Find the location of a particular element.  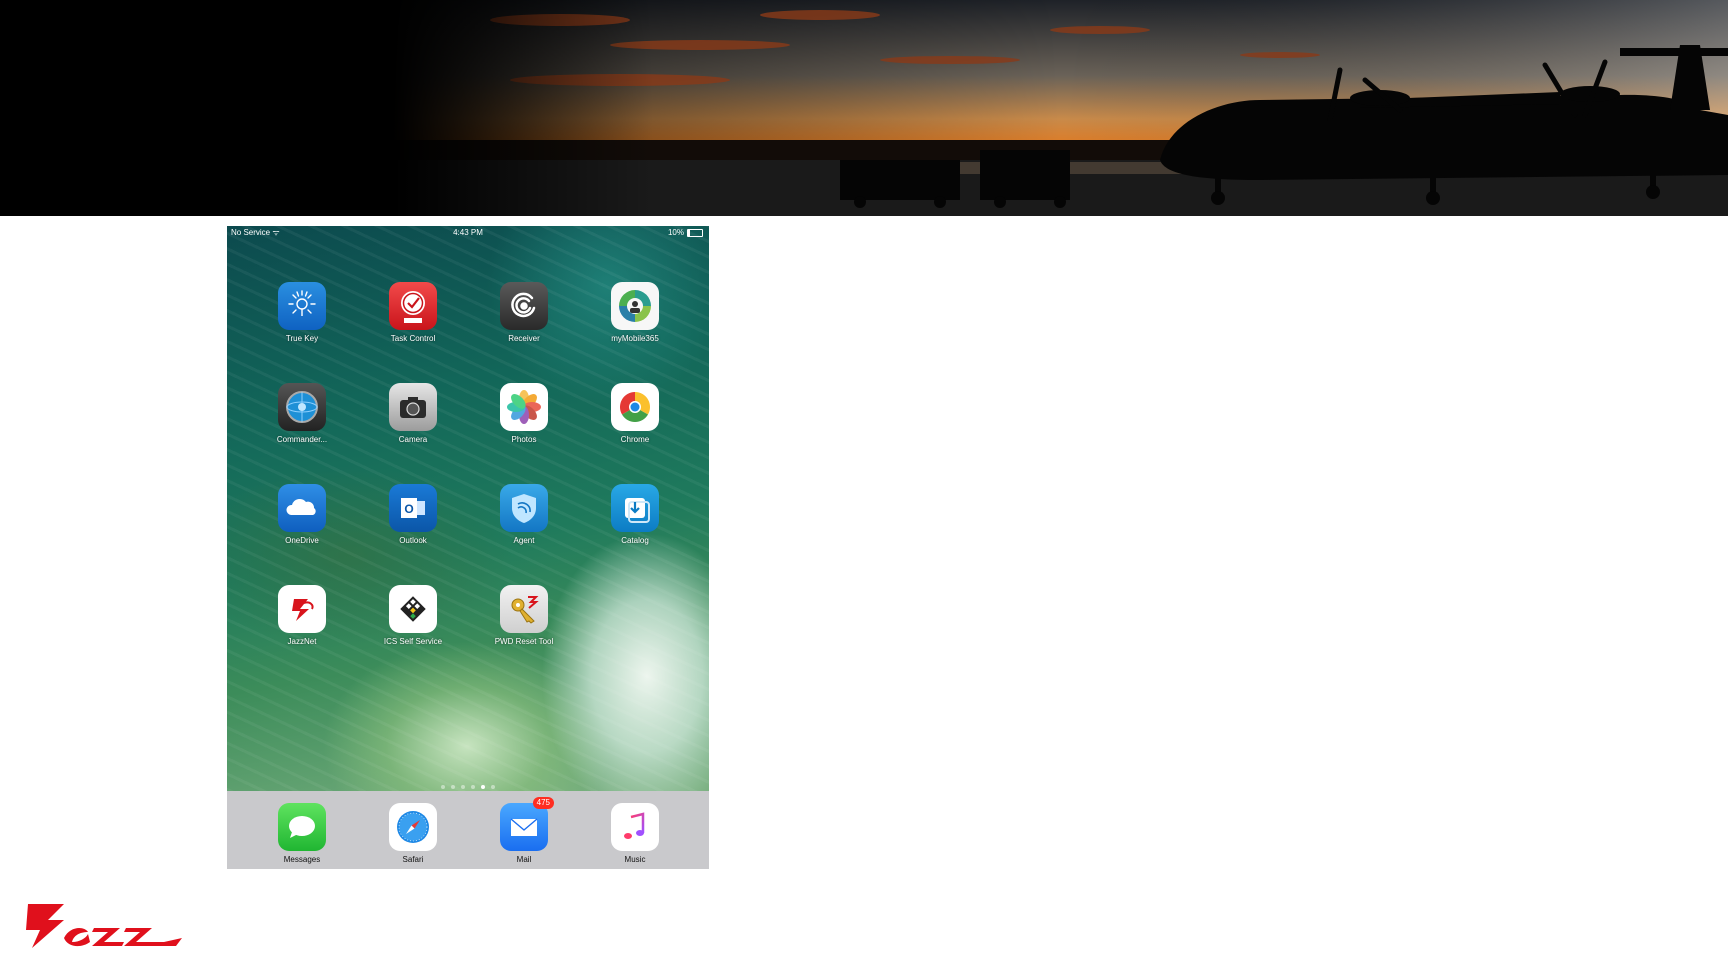

app-task-control: Task Control is located at coordinates (413, 312).